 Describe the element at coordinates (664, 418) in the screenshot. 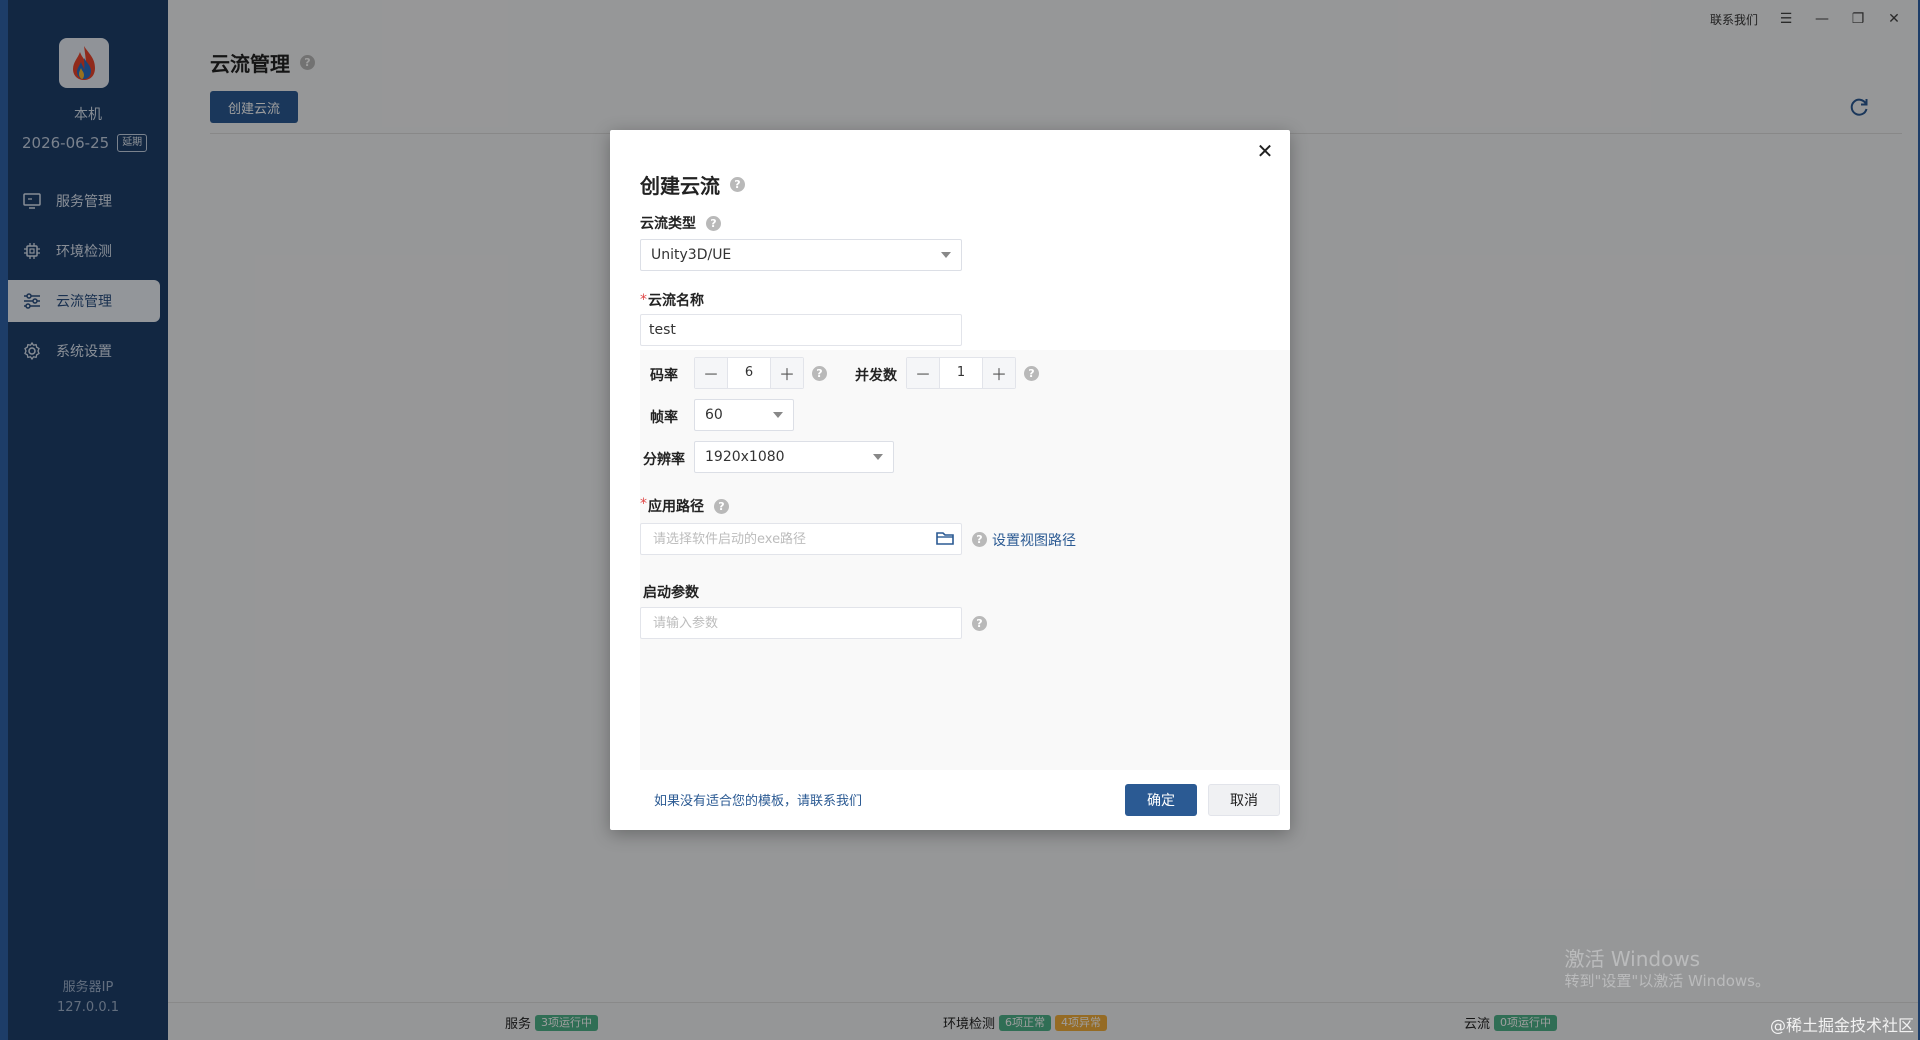

I see `framerate-label: 帧率` at that location.